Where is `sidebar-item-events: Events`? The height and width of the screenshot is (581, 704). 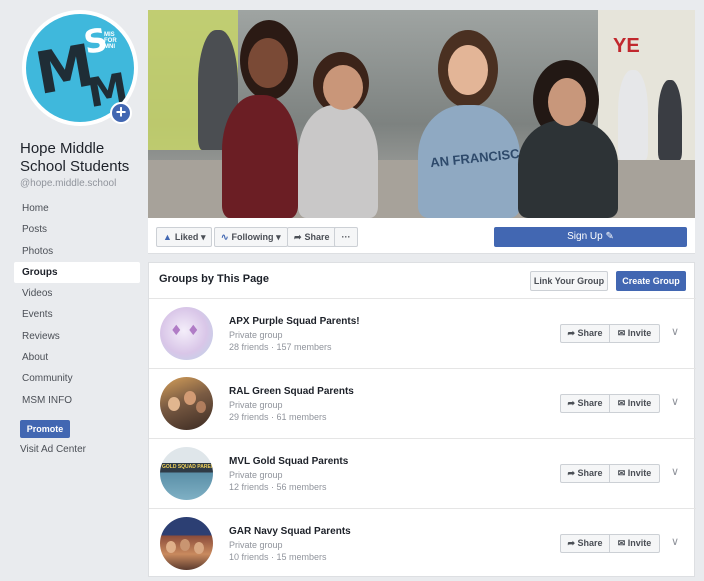 sidebar-item-events: Events is located at coordinates (77, 314).